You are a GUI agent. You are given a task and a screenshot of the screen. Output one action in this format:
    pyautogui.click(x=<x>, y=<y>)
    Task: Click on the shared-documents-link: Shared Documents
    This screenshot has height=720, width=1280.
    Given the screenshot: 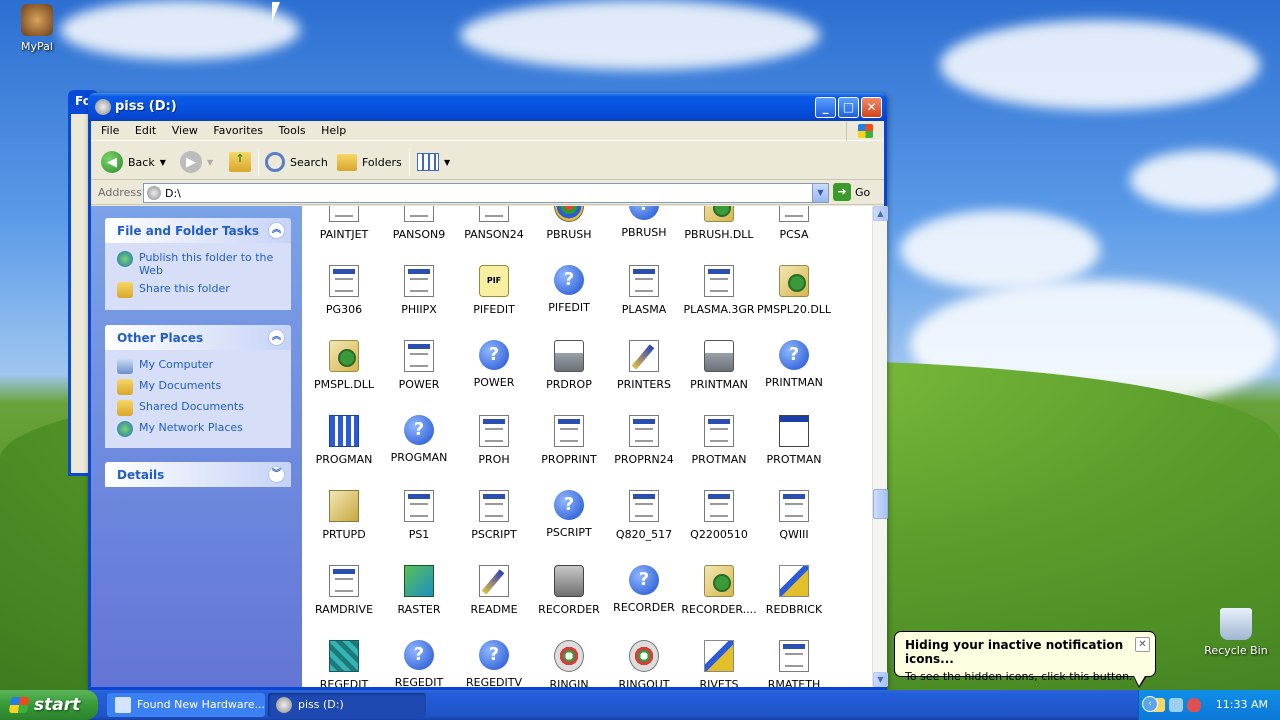 What is the action you would take?
    pyautogui.click(x=198, y=408)
    